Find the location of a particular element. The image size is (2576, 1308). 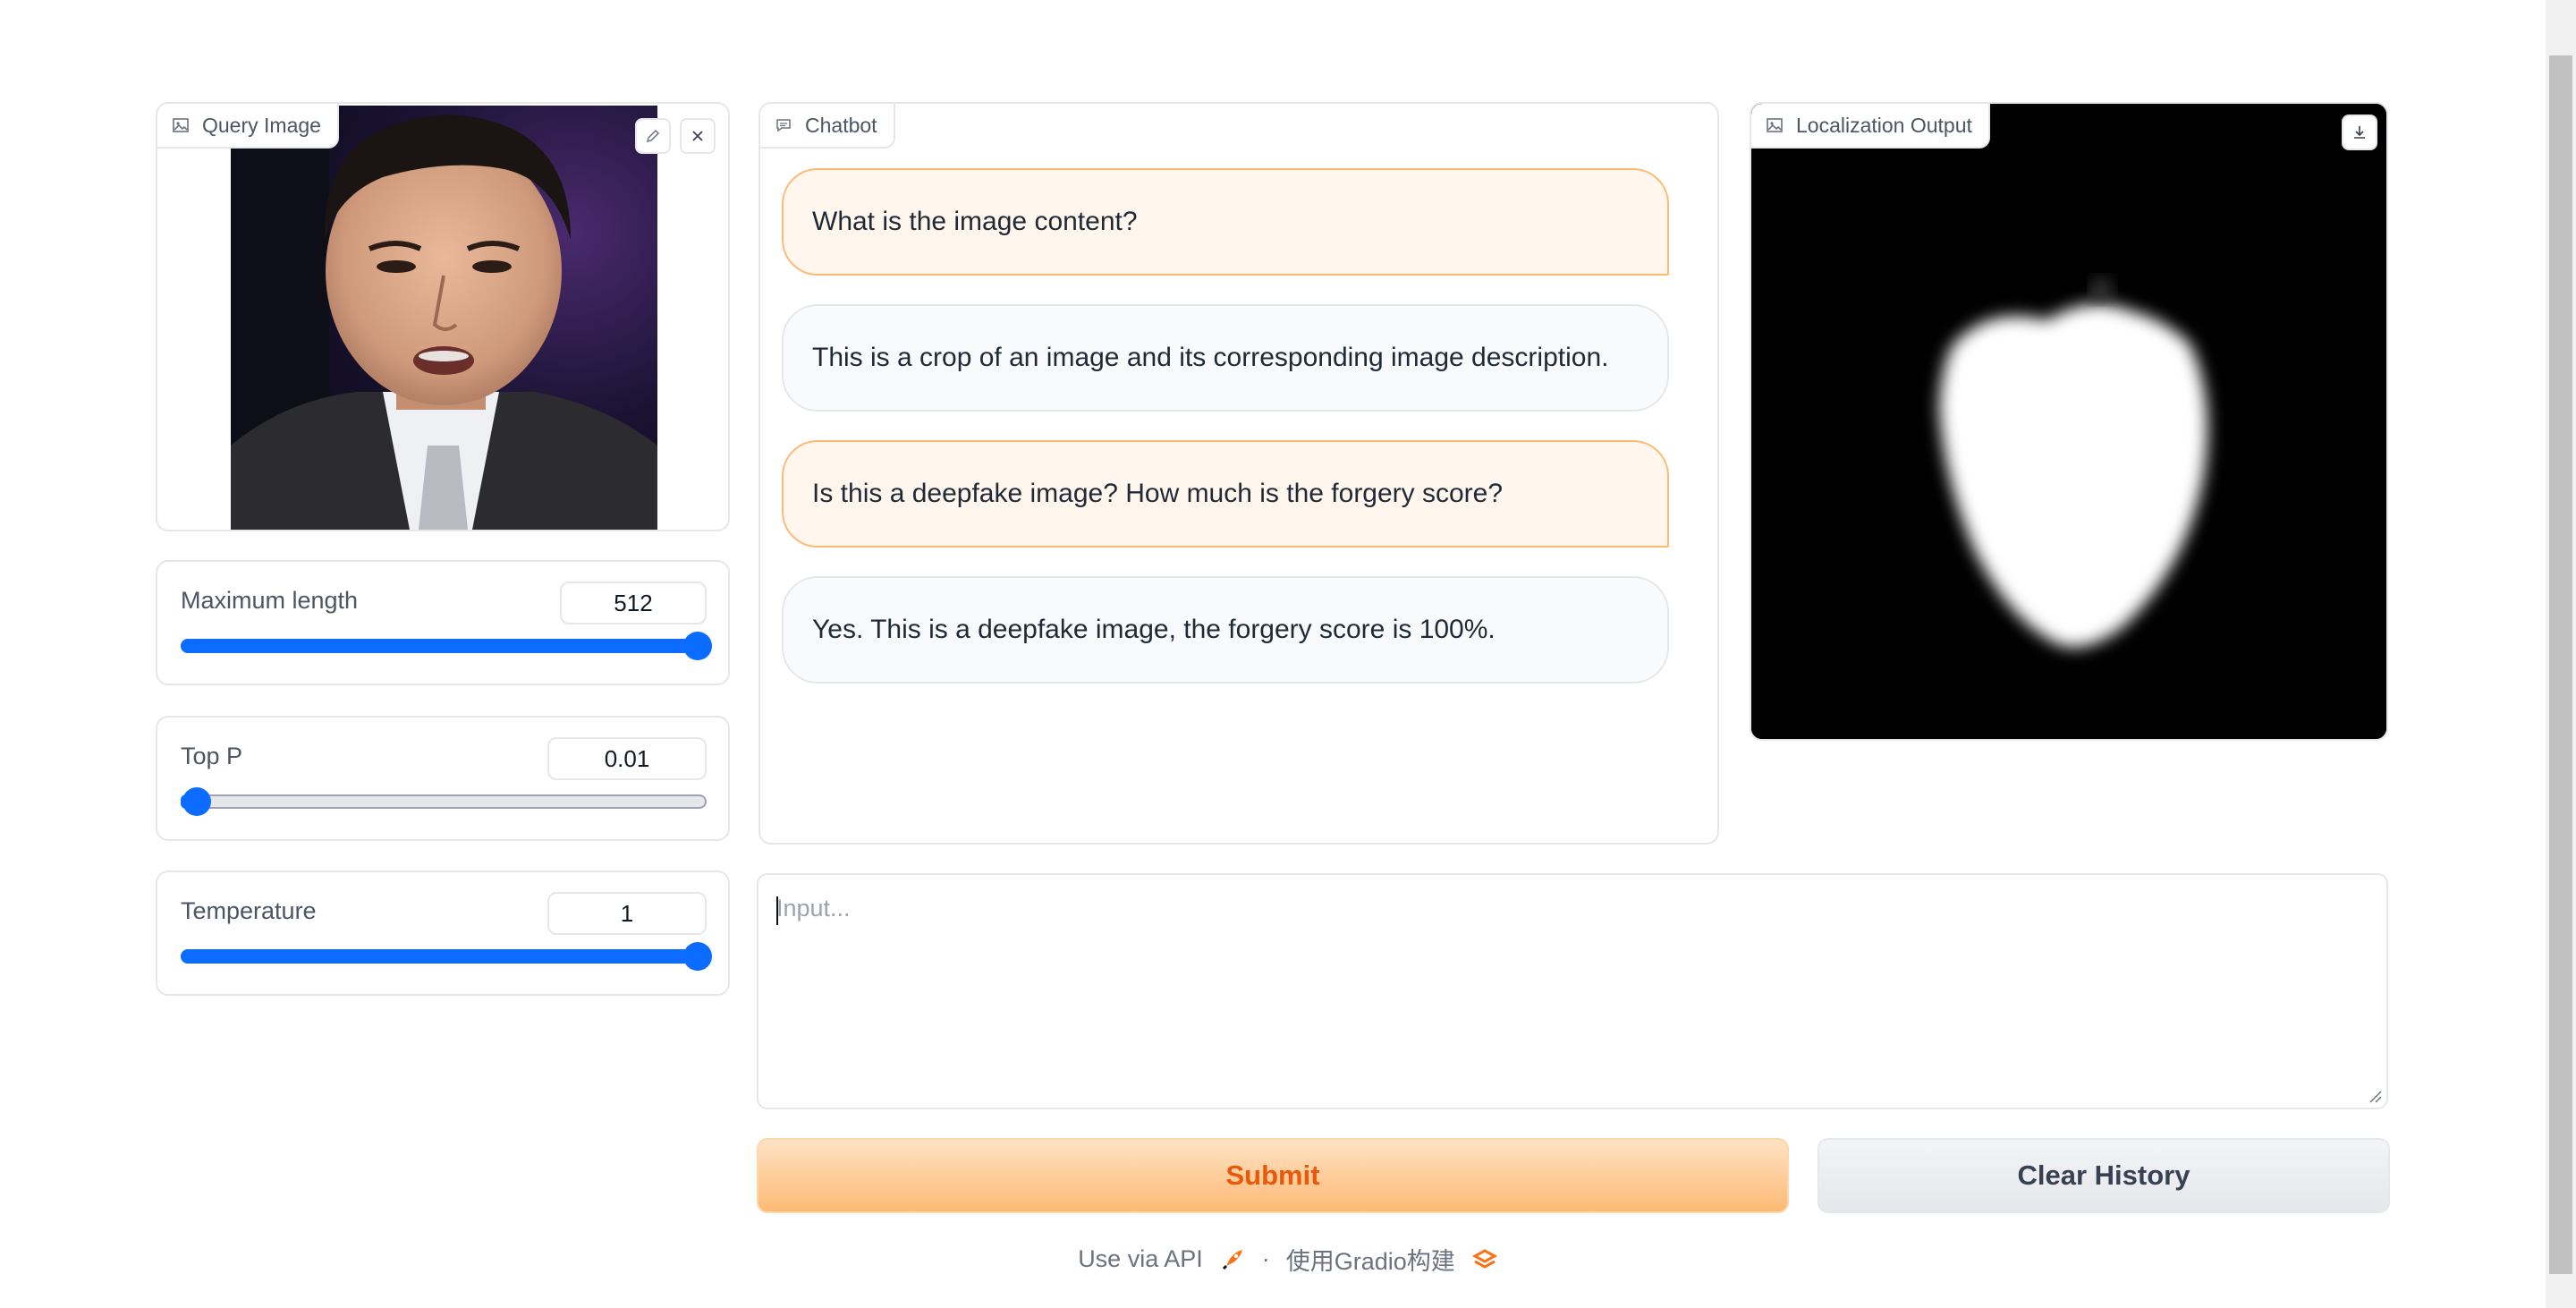

rocket-icon is located at coordinates (1232, 1260).